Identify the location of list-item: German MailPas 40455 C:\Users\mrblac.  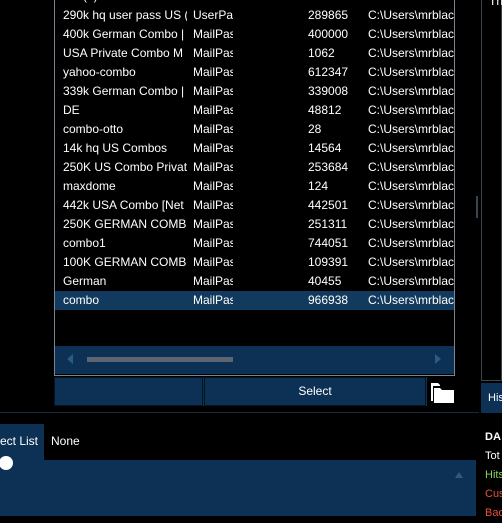
(254, 281).